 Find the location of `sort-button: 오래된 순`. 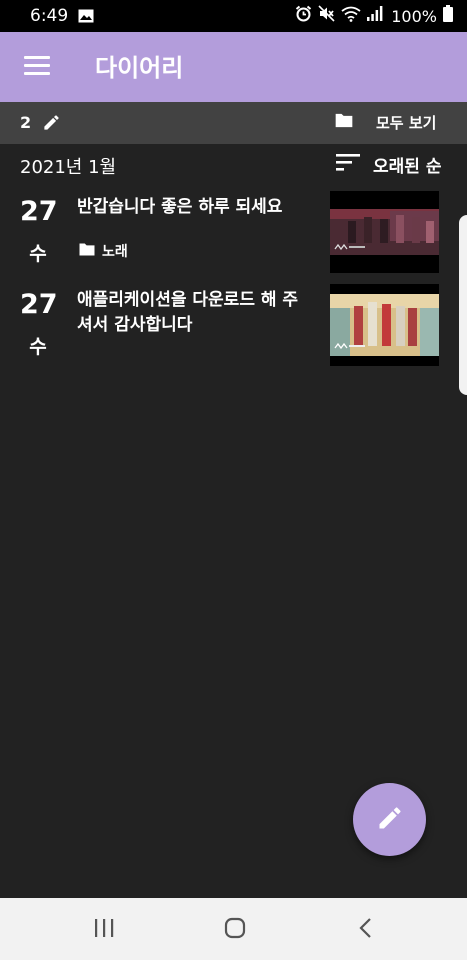

sort-button: 오래된 순 is located at coordinates (388, 164).